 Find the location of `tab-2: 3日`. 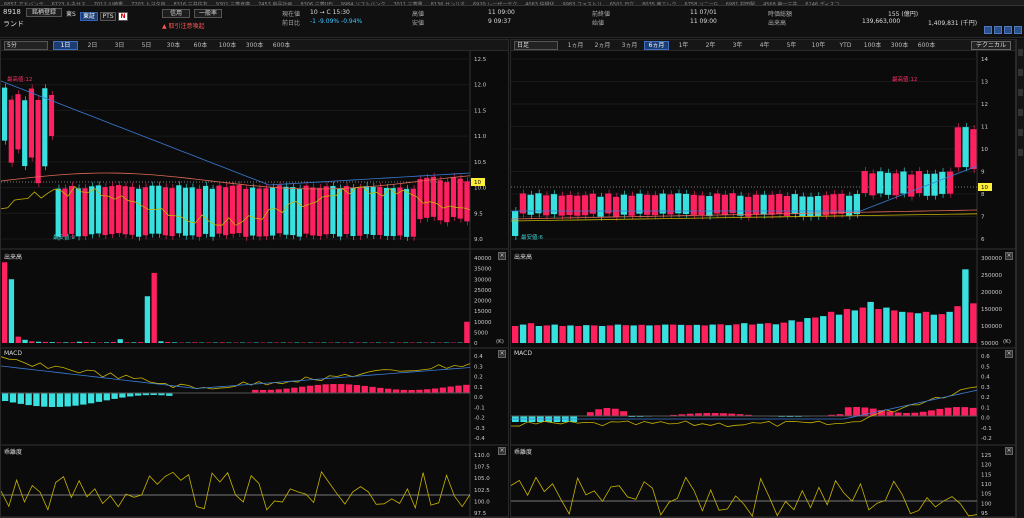

tab-2: 3日 is located at coordinates (119, 45).